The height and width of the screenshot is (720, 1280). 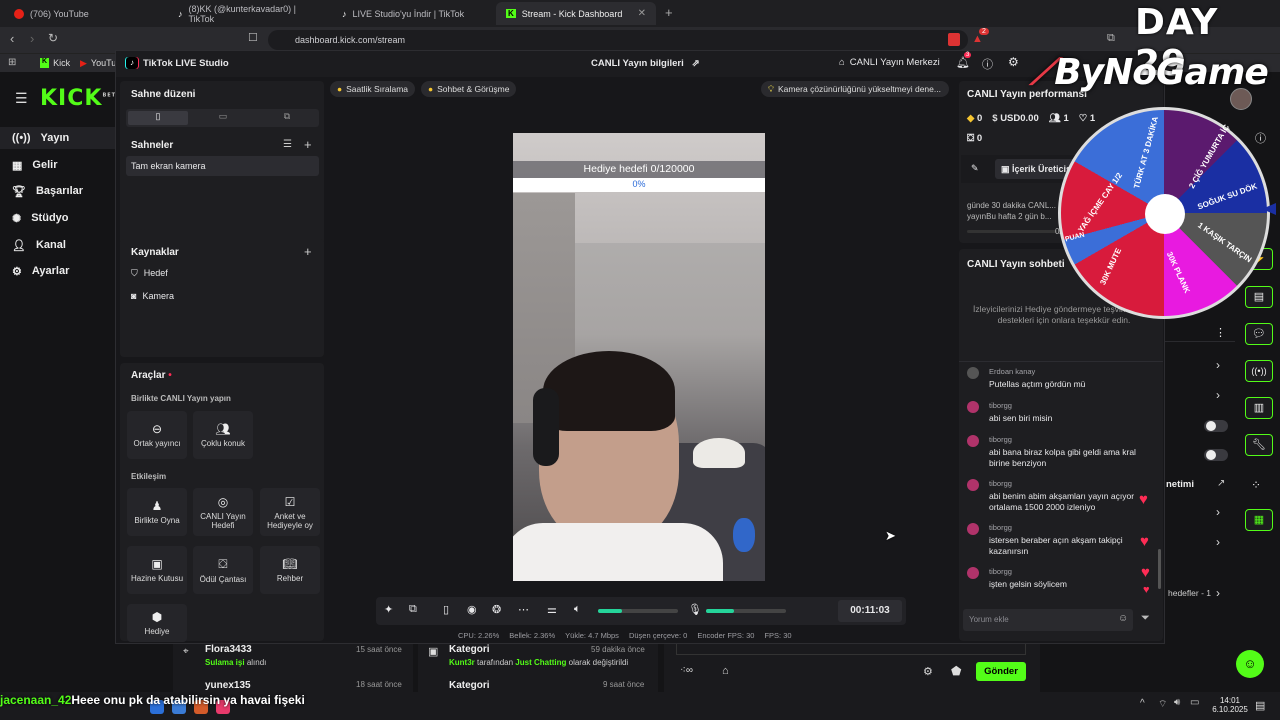 I want to click on extensions-icon: ⧉, so click(x=1111, y=38).